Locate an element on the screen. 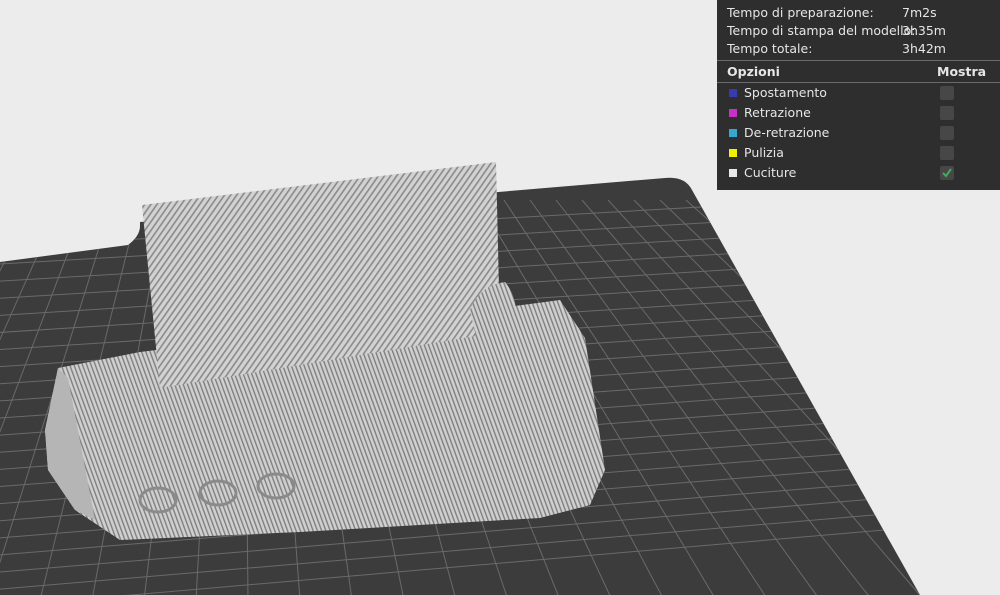 The width and height of the screenshot is (1000, 595). options-show-title: Mostra is located at coordinates (962, 71).